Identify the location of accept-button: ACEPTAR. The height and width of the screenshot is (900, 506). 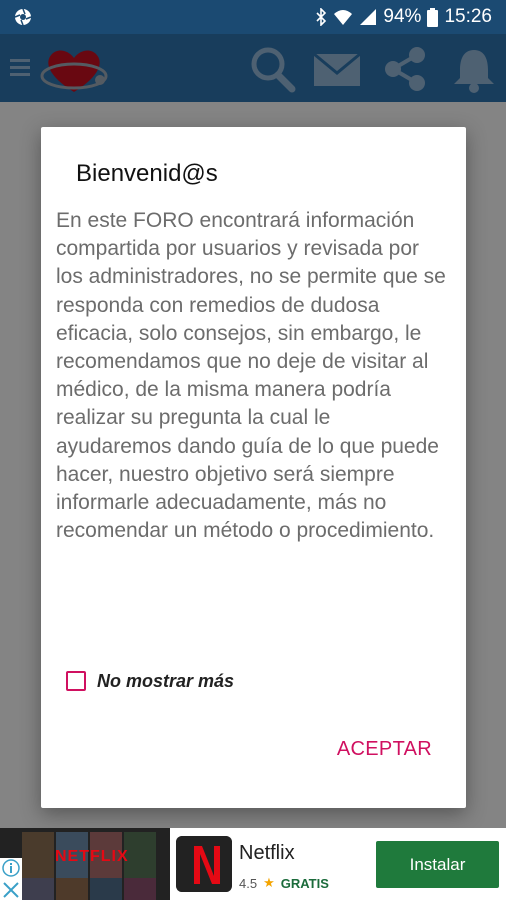
(384, 749).